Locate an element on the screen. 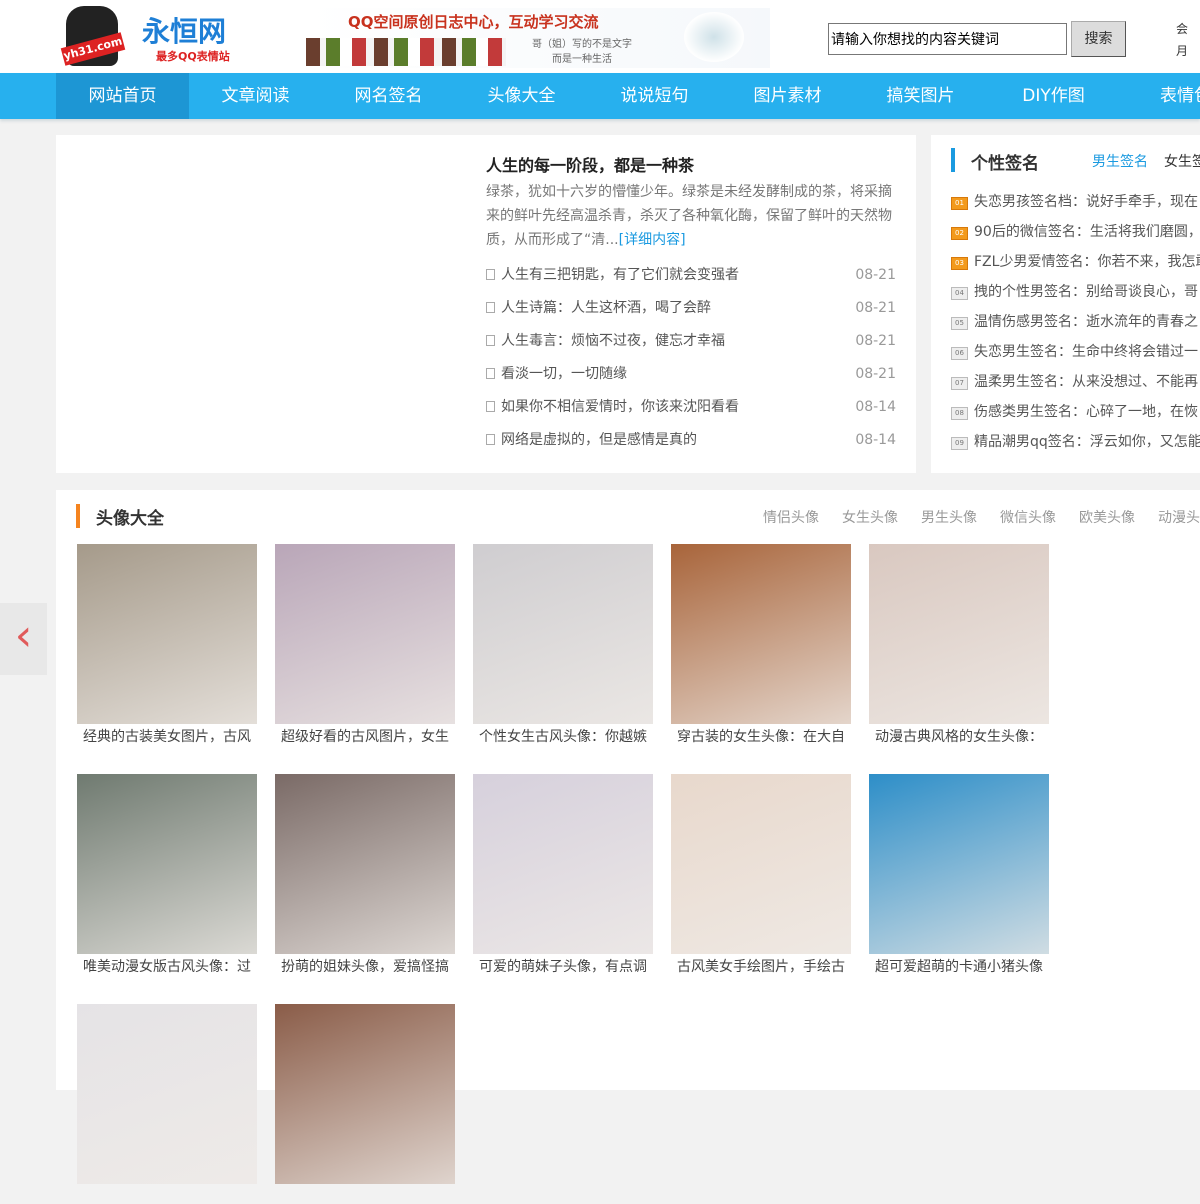 The width and height of the screenshot is (1200, 1204). avatar-tab: 男生头像 is located at coordinates (949, 518).